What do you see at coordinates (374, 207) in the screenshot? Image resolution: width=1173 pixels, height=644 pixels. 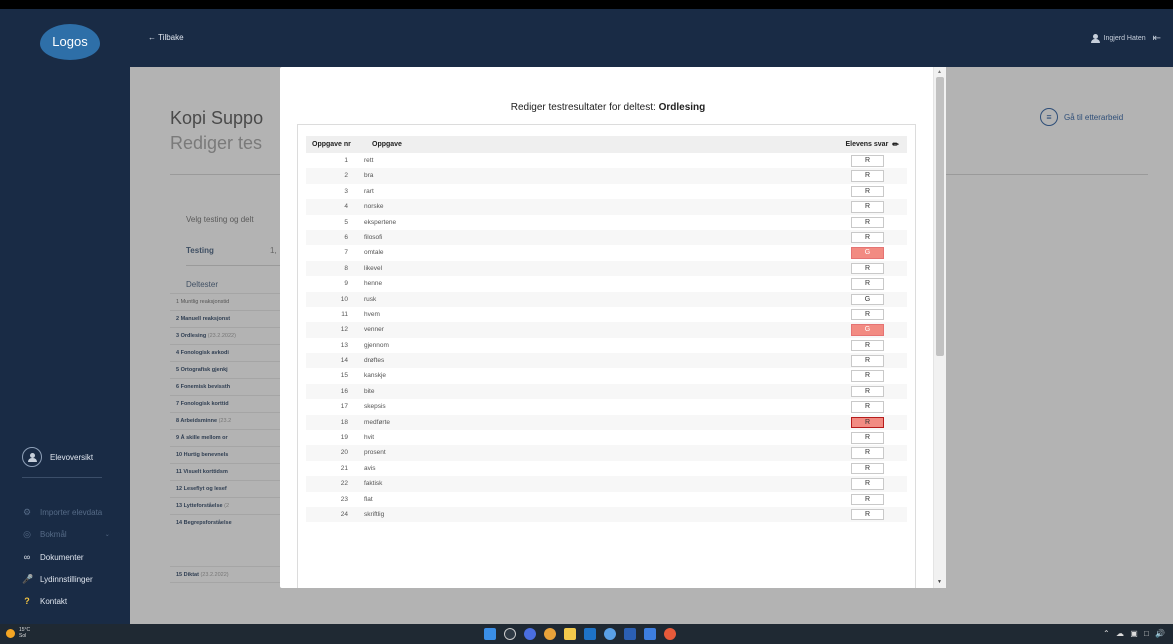 I see `row-word: norske` at bounding box center [374, 207].